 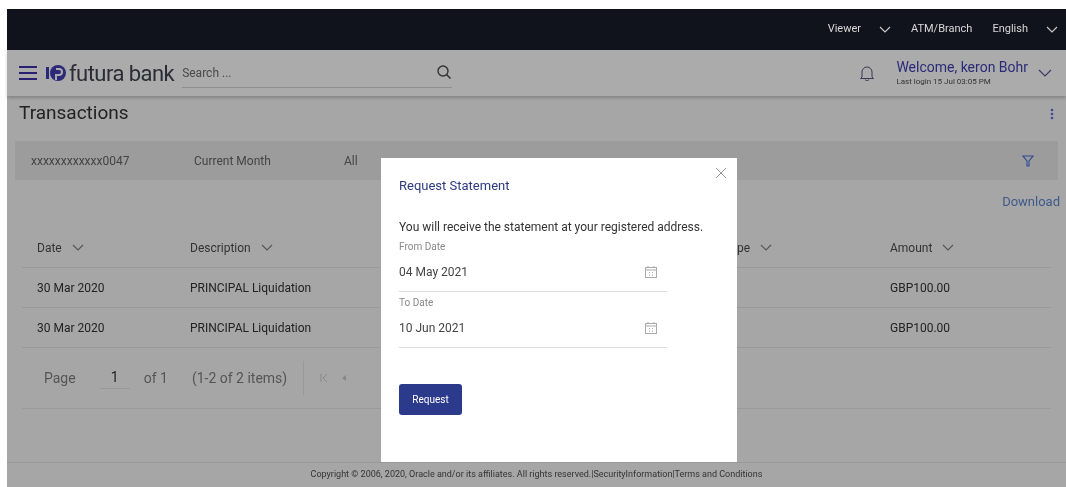 What do you see at coordinates (533, 328) in the screenshot?
I see `date-field: 10 Jun 2021` at bounding box center [533, 328].